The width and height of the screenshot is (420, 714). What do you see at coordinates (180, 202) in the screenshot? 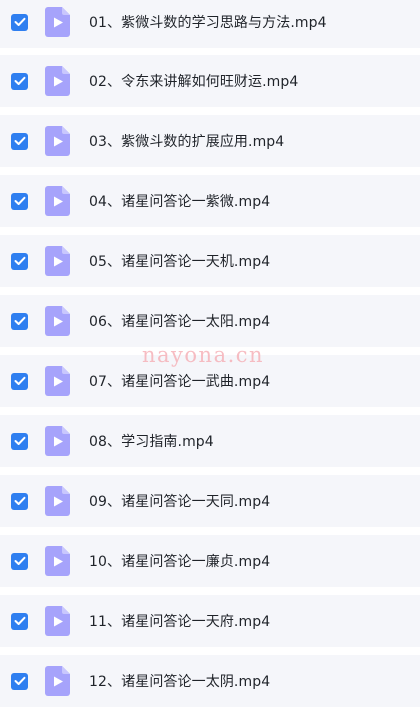
I see `file-name: 04、诸星问答论一紫微.mp4` at bounding box center [180, 202].